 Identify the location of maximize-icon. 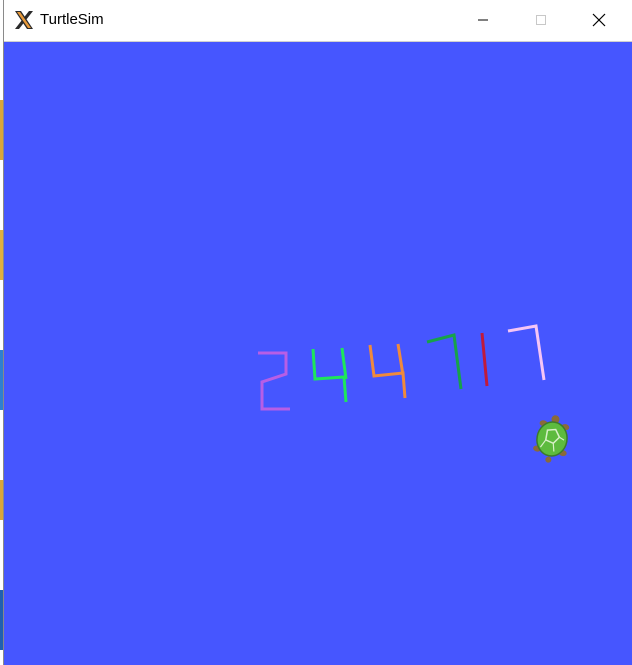
(541, 20).